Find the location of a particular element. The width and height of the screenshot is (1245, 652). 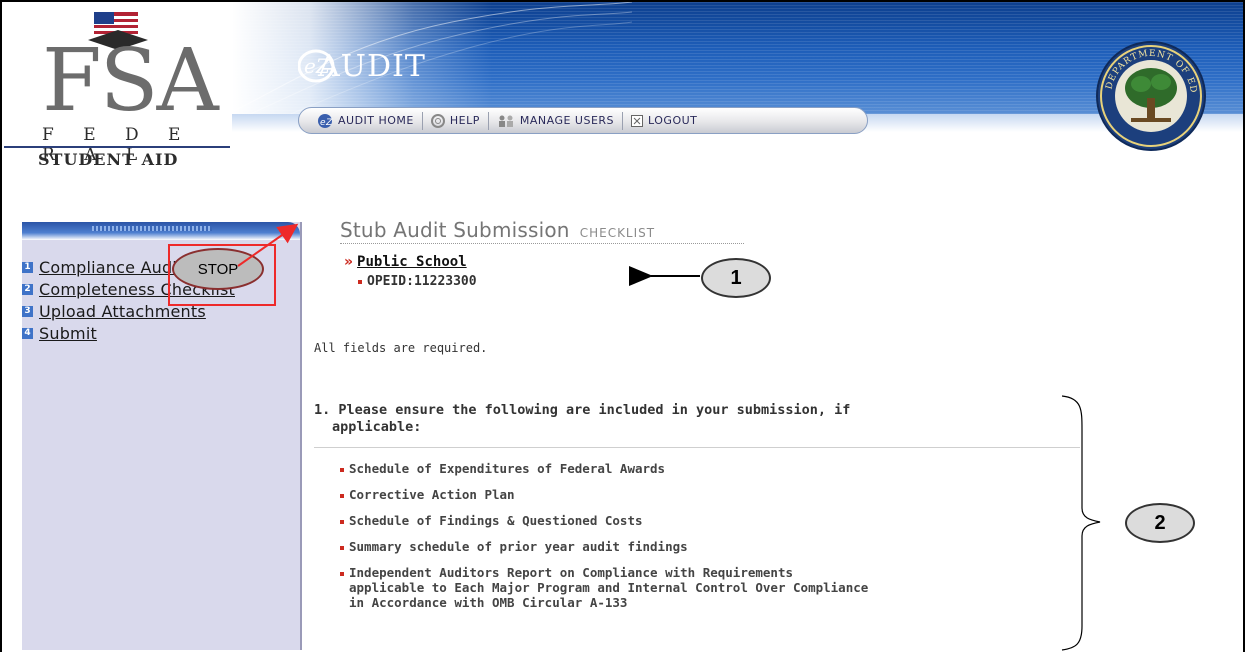

school-name-link: Public School is located at coordinates (412, 262).